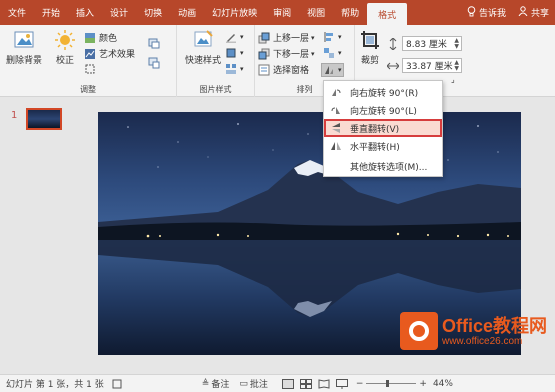  What do you see at coordinates (40, 236) in the screenshot?
I see `slide-thumbnail-pane: 1` at bounding box center [40, 236].